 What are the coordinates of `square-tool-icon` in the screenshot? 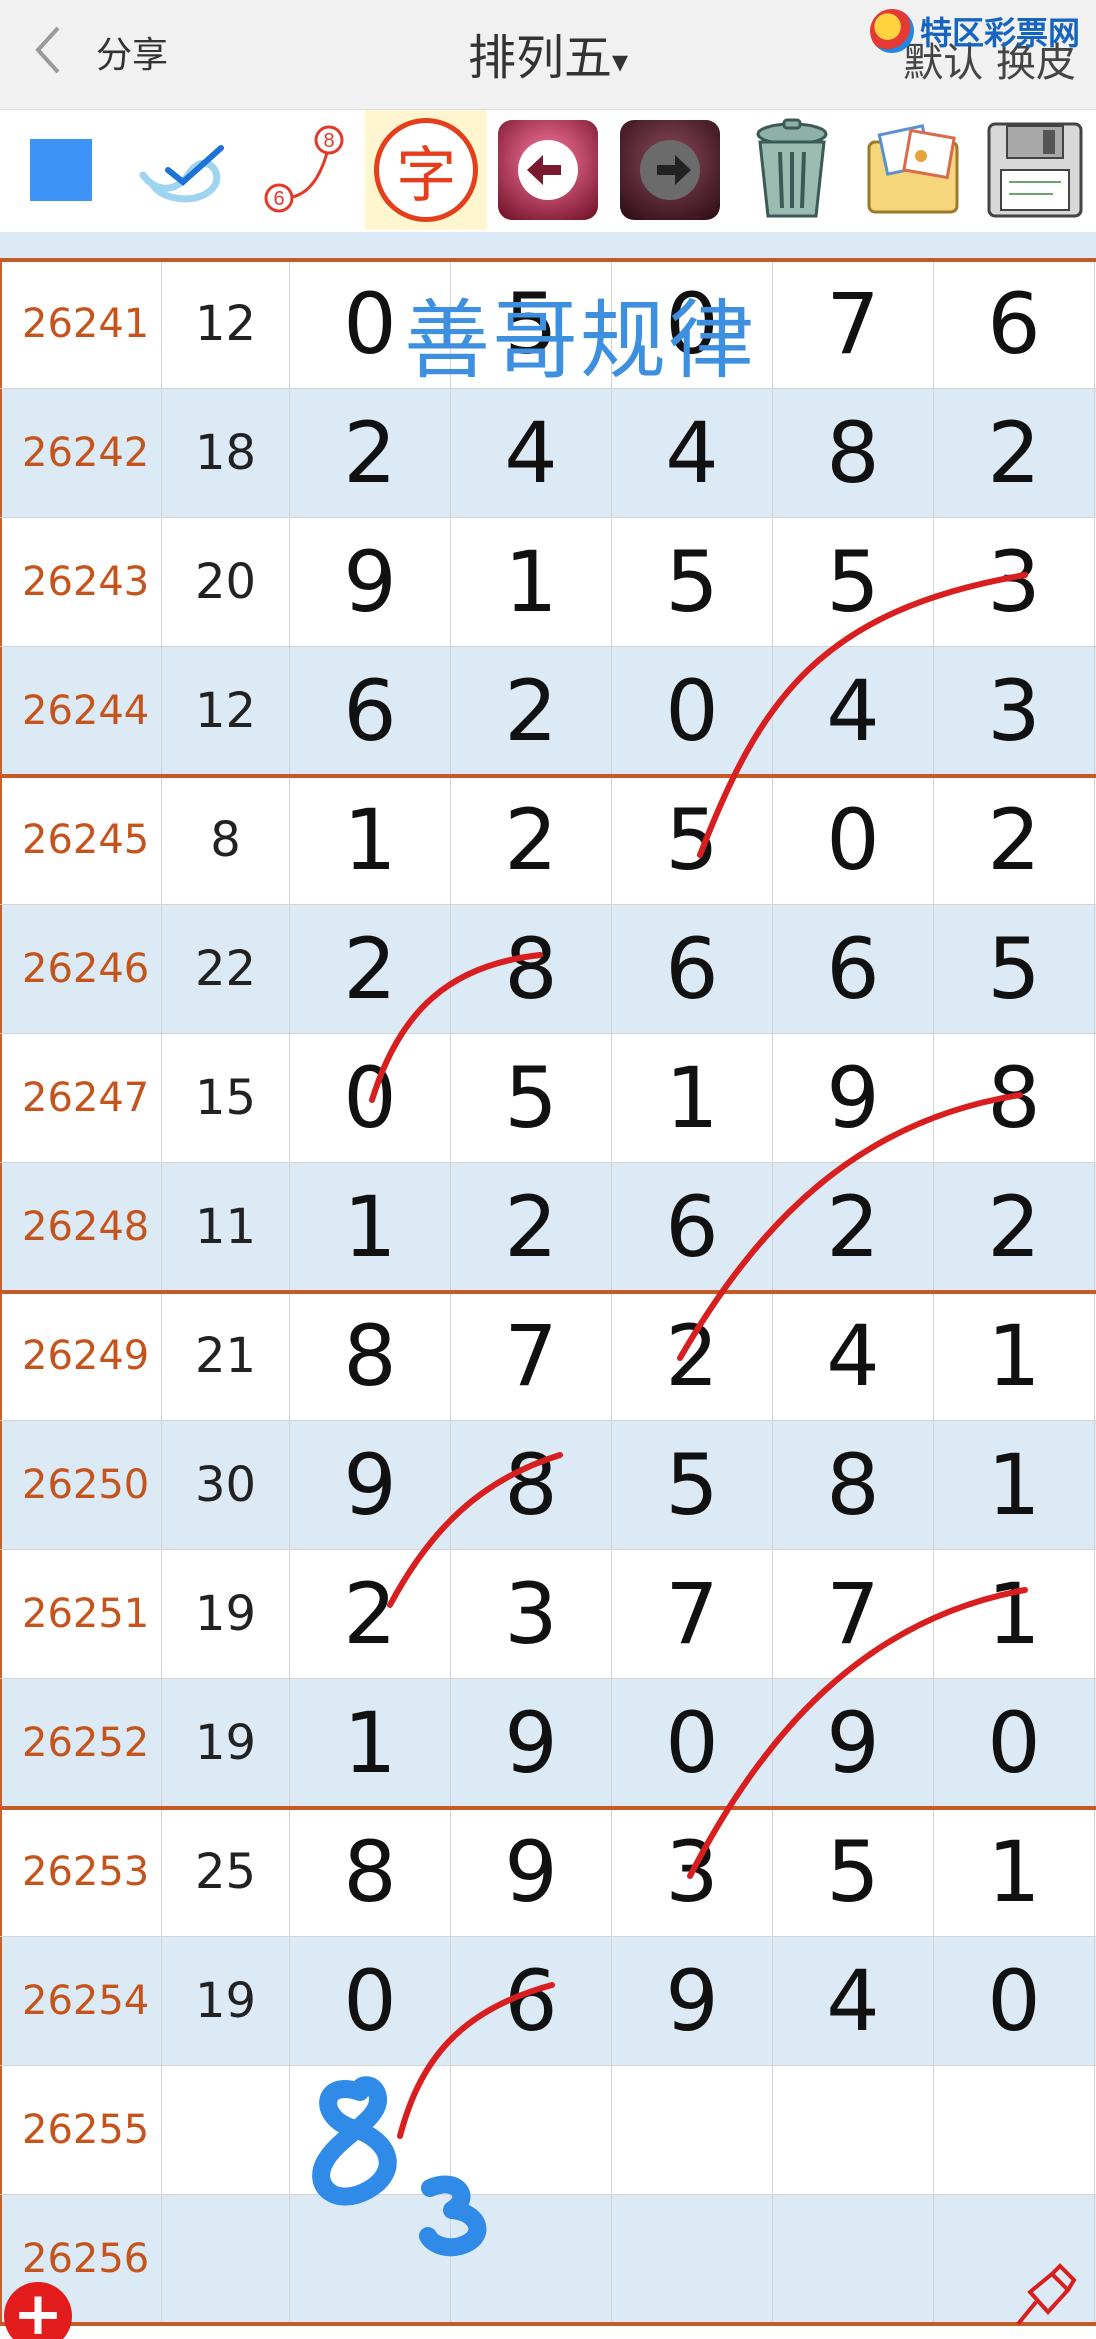 It's located at (61, 170).